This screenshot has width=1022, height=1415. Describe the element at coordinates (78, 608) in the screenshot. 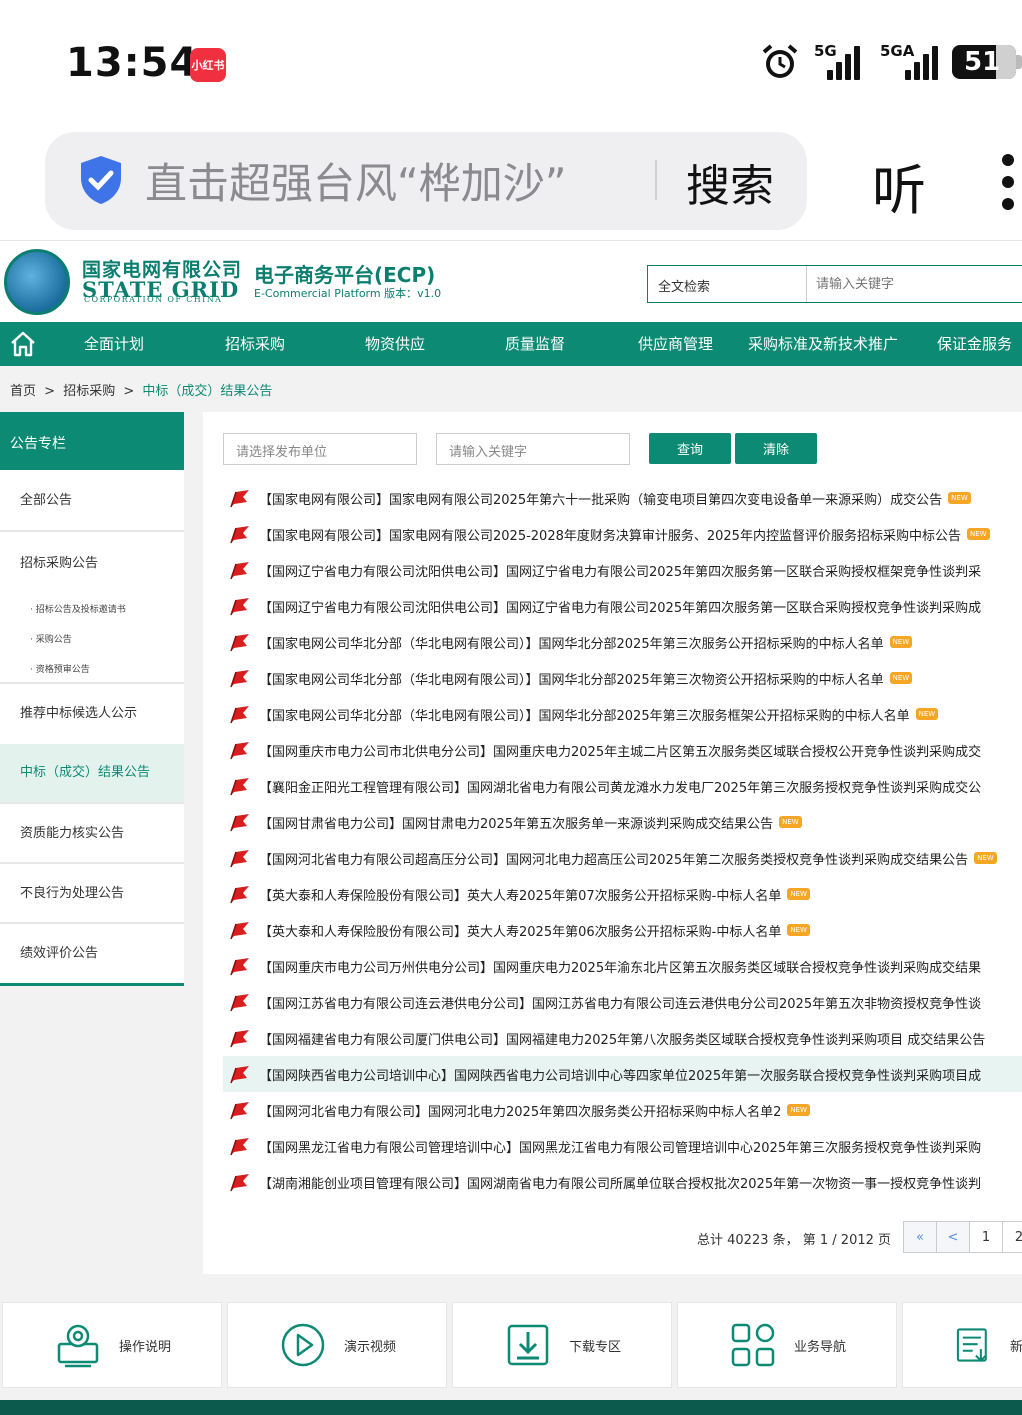

I see `sidebar-subitem-invitation: · 招标公告及投标邀请书` at that location.